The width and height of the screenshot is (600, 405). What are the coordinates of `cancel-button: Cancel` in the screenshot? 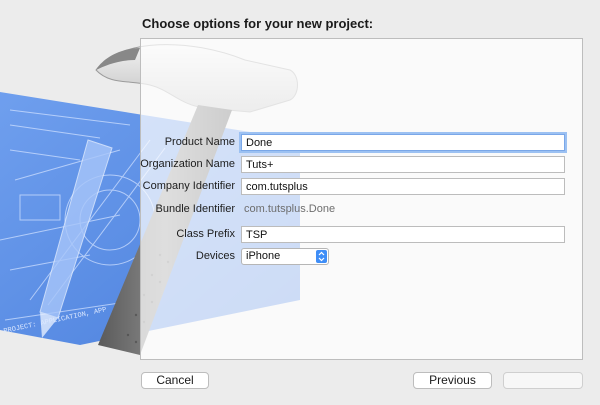 It's located at (175, 380).